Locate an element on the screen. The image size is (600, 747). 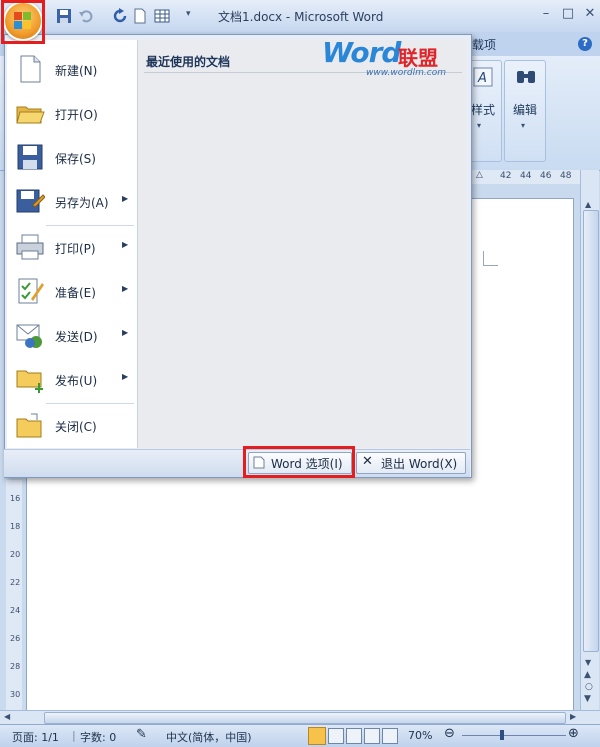
page-count: 页面: 1/1 is located at coordinates (35, 737).